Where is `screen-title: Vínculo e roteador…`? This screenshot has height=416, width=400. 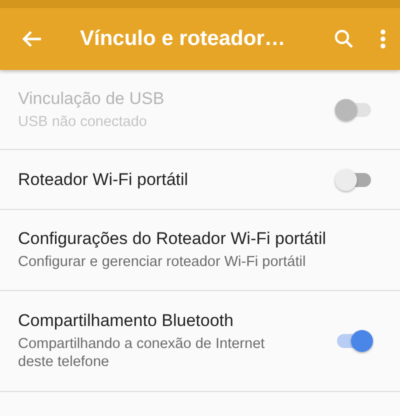
screen-title: Vínculo e roteador… is located at coordinates (183, 39).